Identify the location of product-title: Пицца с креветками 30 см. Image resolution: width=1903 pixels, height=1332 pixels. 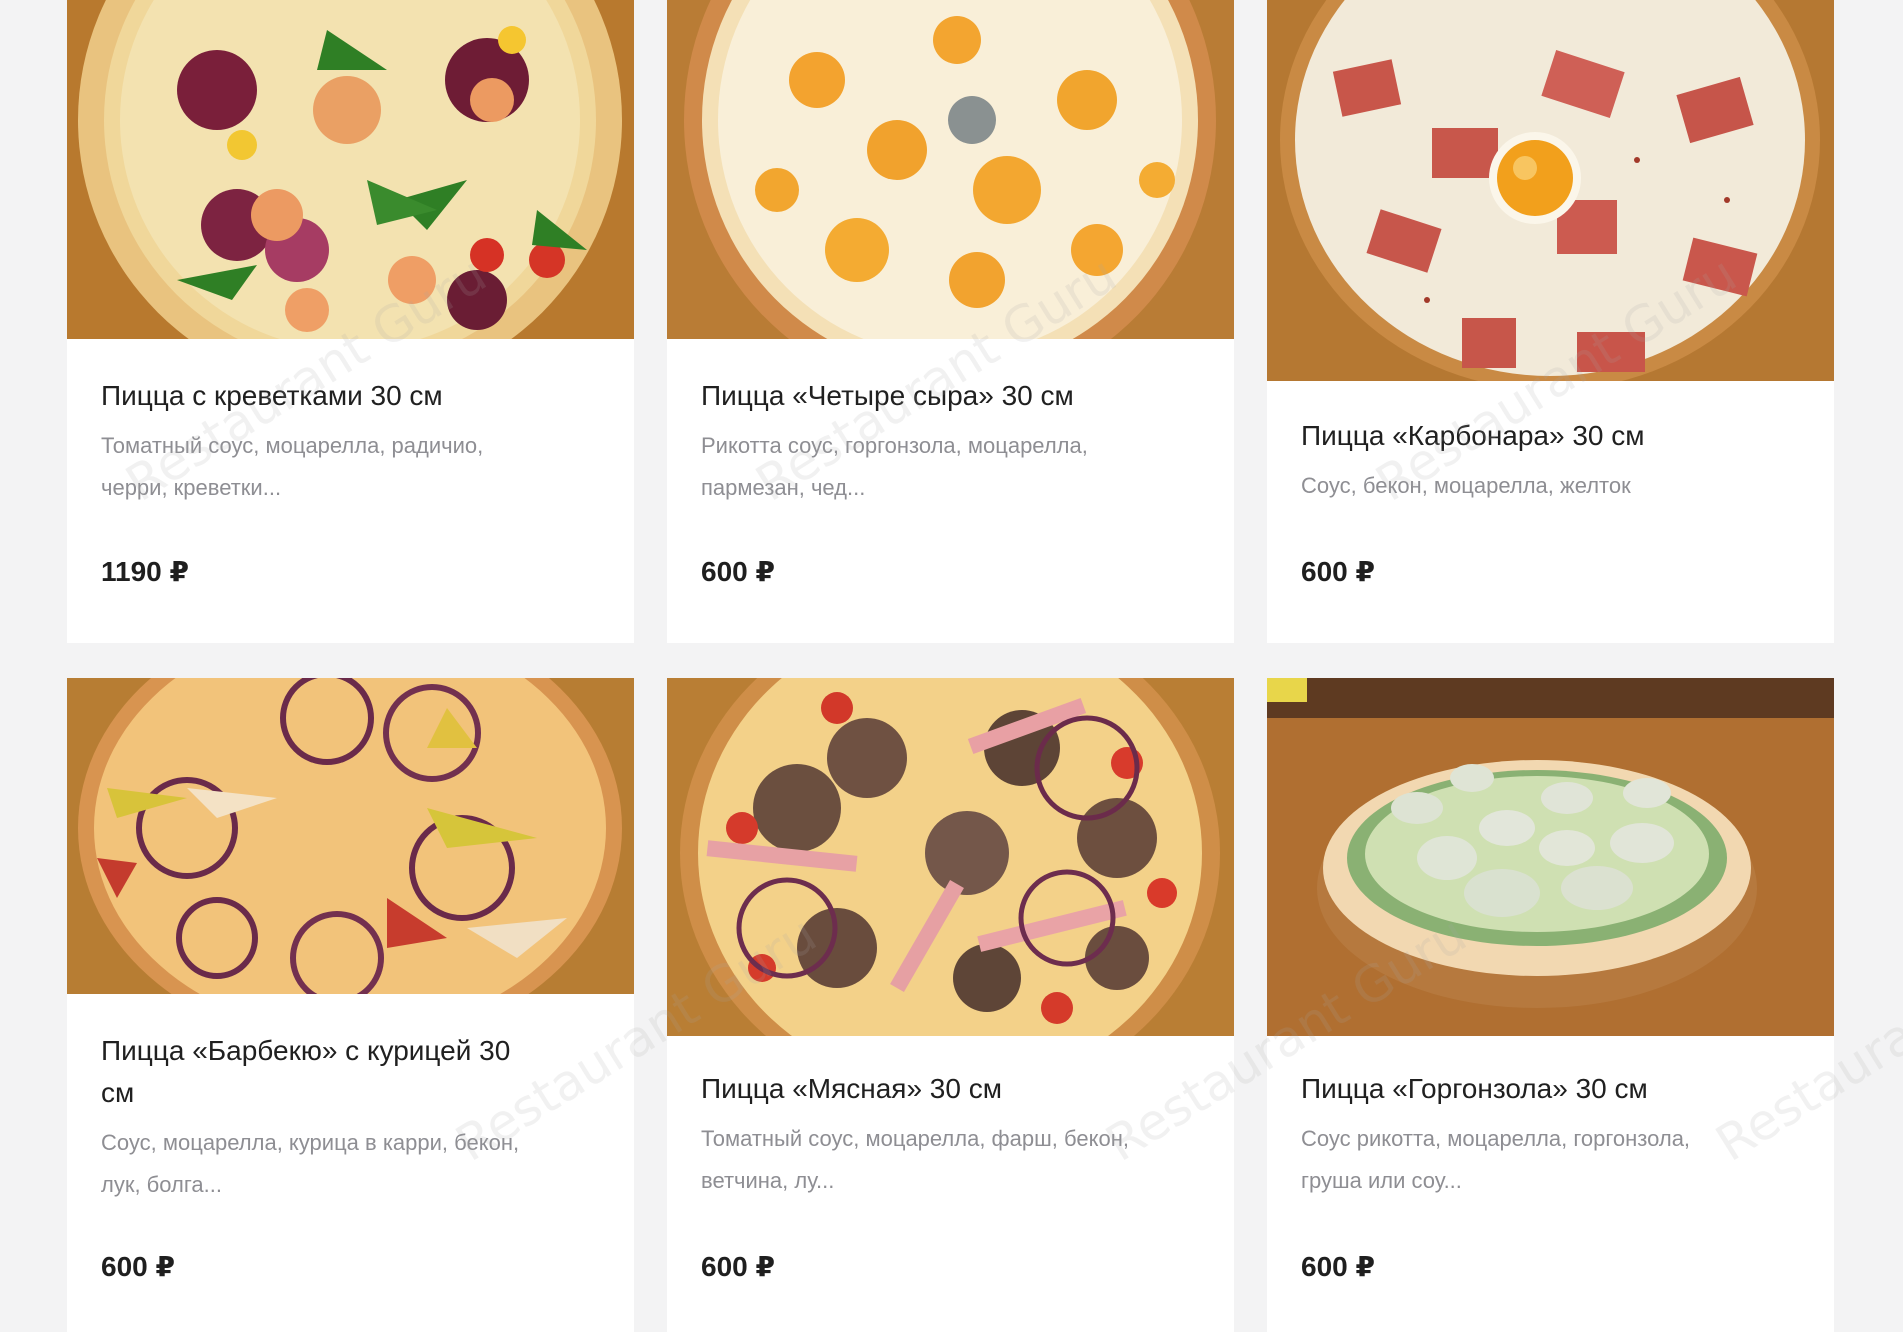
(350, 396).